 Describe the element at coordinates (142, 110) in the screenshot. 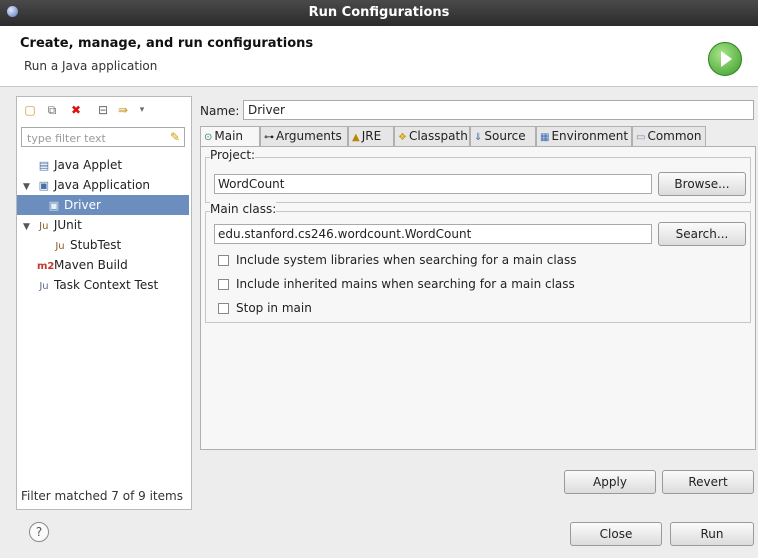

I see `dropdown-icon: ▾` at that location.